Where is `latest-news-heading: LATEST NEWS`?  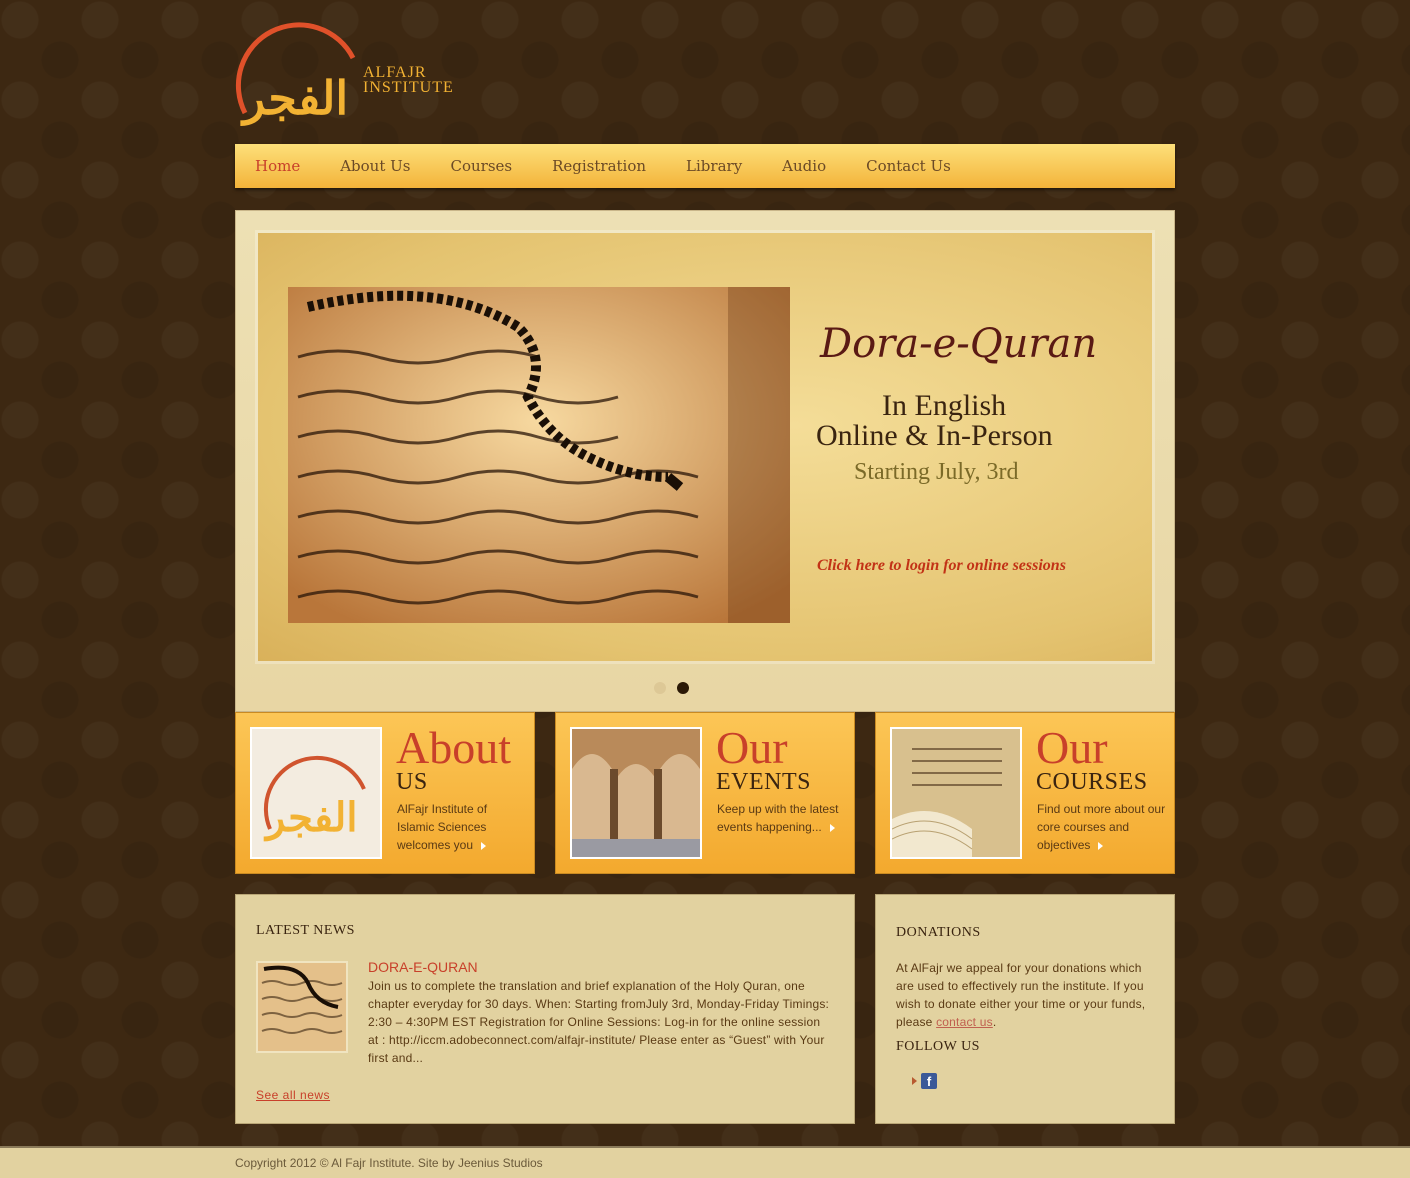
latest-news-heading: LATEST NEWS is located at coordinates (305, 930).